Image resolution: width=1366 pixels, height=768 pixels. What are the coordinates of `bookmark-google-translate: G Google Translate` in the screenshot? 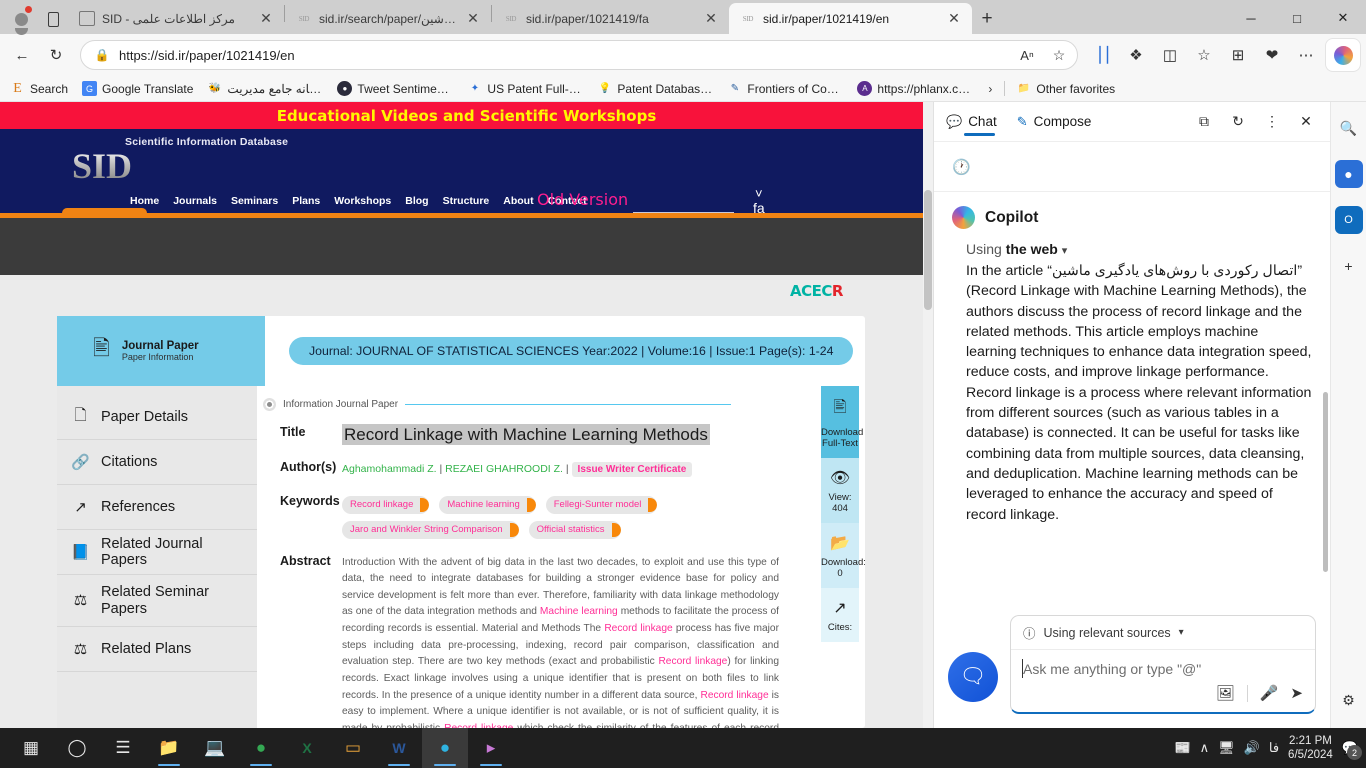 It's located at (137, 88).